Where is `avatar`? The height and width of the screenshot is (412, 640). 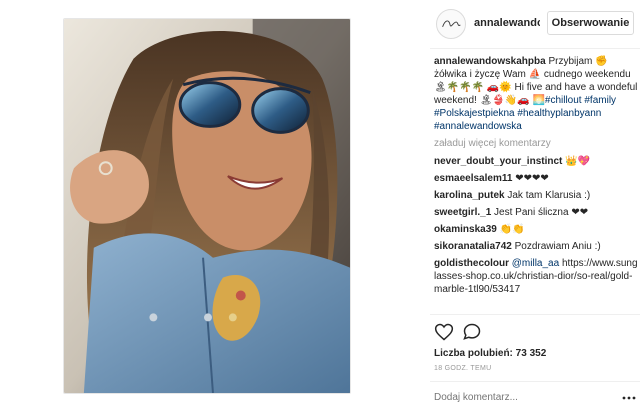
avatar is located at coordinates (451, 24).